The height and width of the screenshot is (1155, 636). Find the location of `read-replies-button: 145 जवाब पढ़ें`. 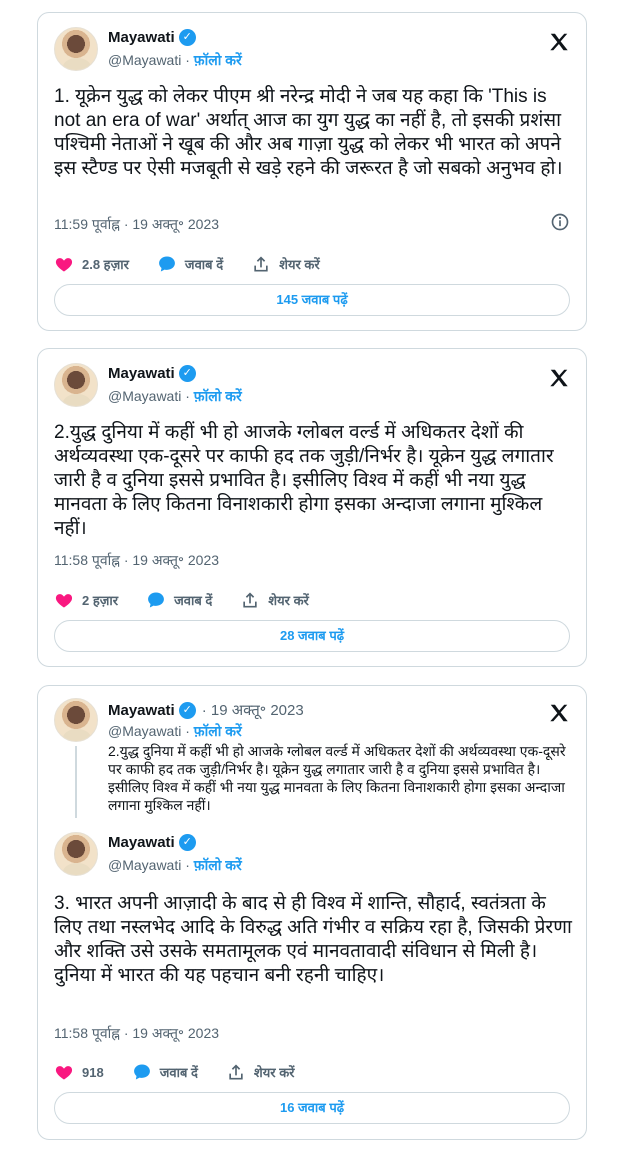

read-replies-button: 145 जवाब पढ़ें is located at coordinates (312, 300).